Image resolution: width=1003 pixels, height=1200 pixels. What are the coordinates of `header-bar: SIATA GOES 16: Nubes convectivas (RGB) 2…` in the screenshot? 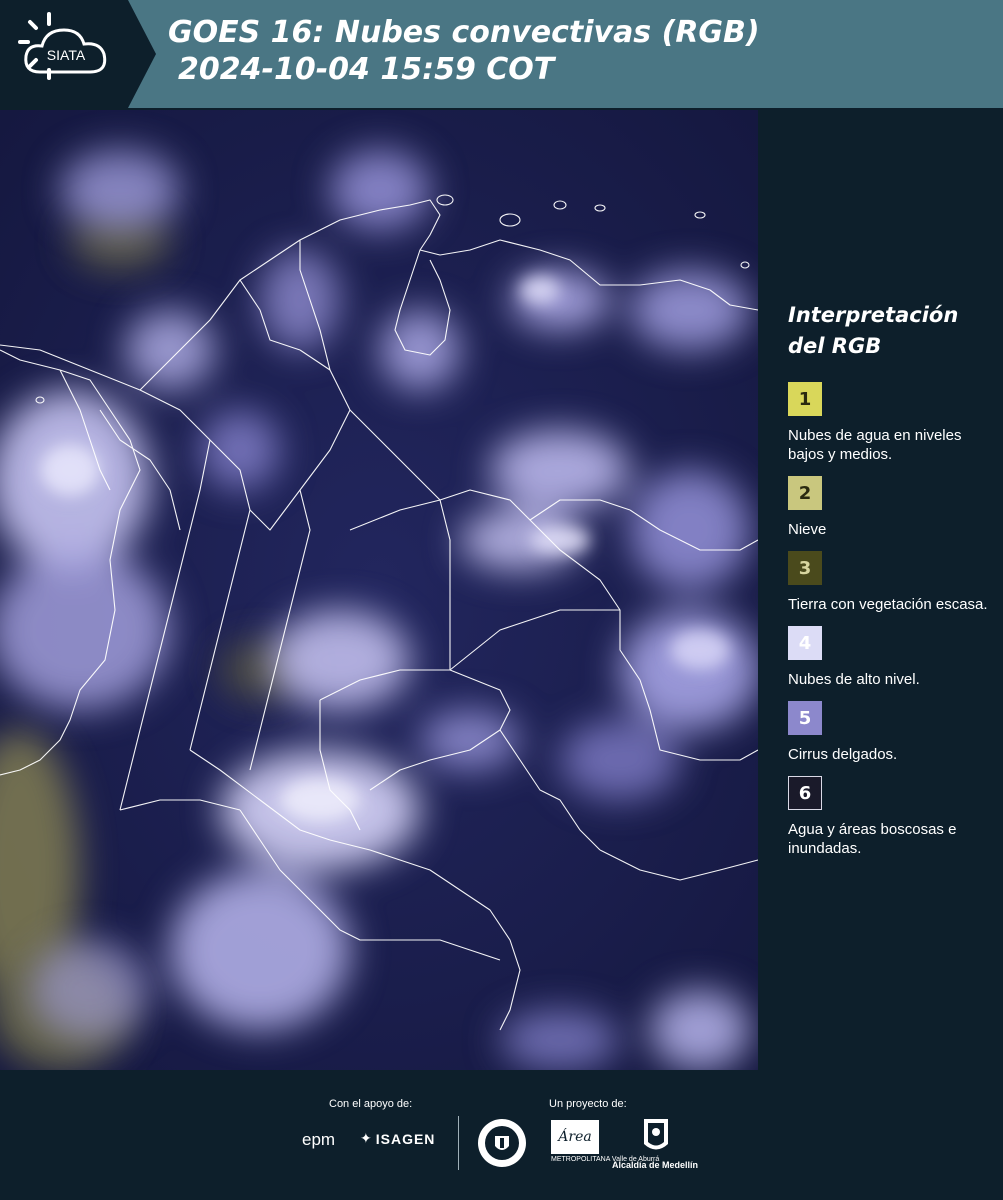 It's located at (501, 54).